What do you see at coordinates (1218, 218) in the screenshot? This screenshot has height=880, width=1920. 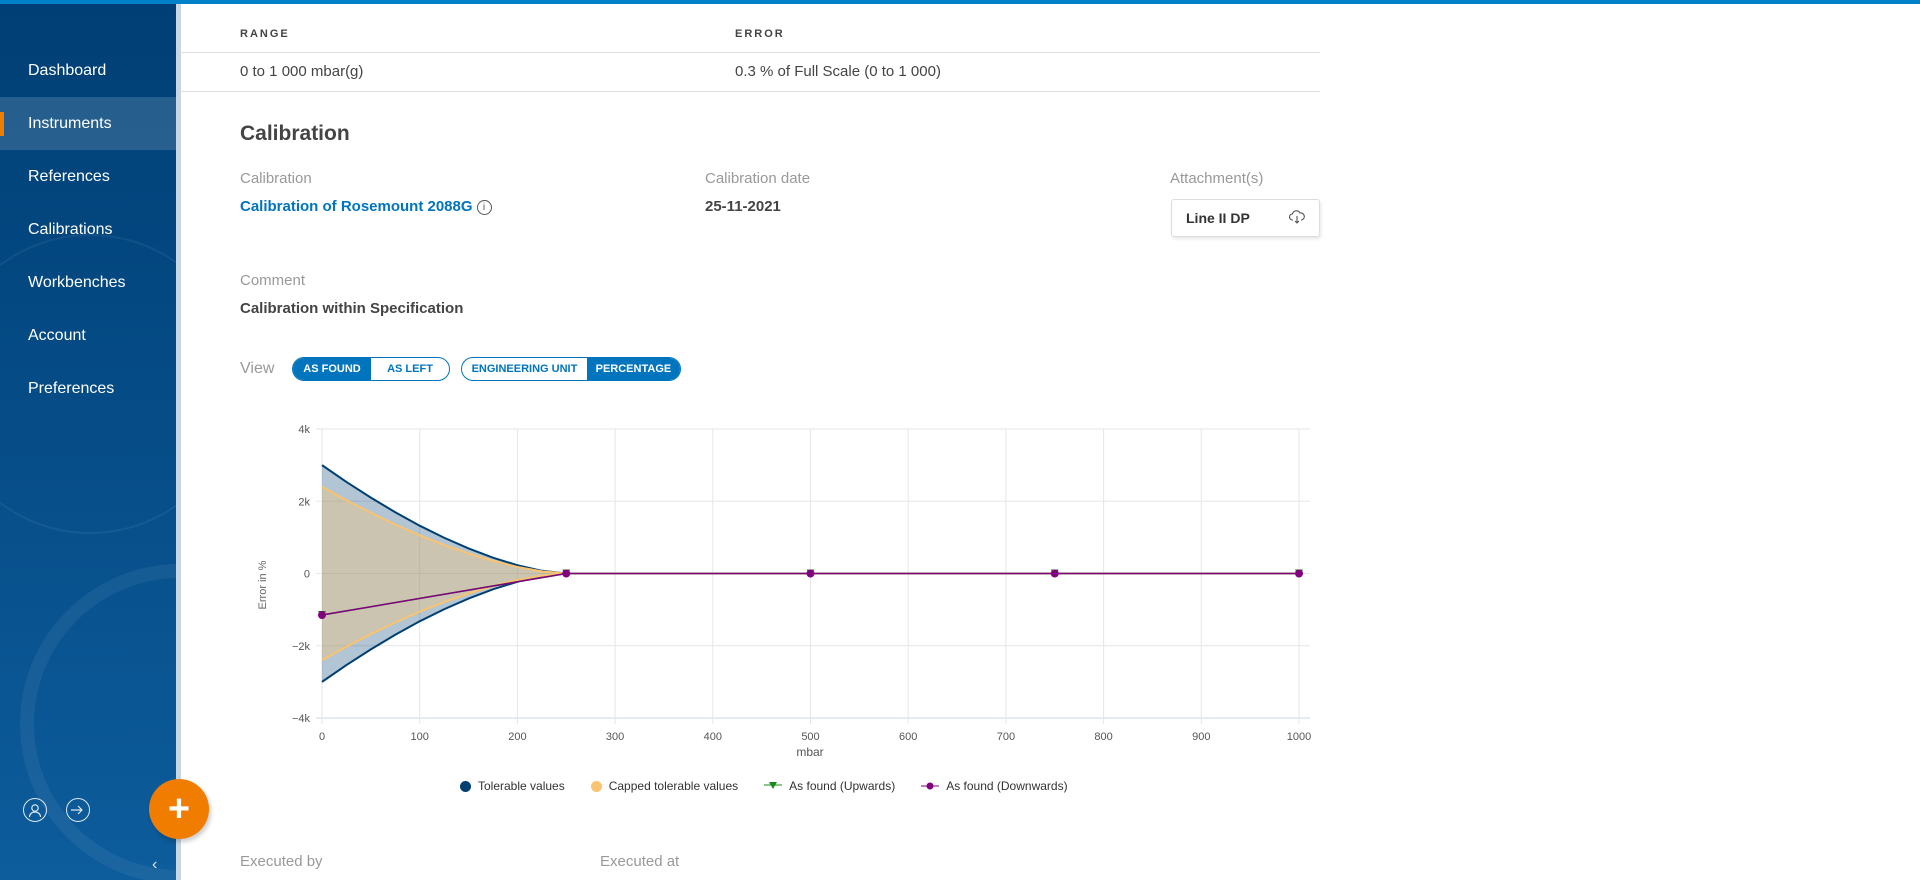 I see `attachment-name: Line II DP` at bounding box center [1218, 218].